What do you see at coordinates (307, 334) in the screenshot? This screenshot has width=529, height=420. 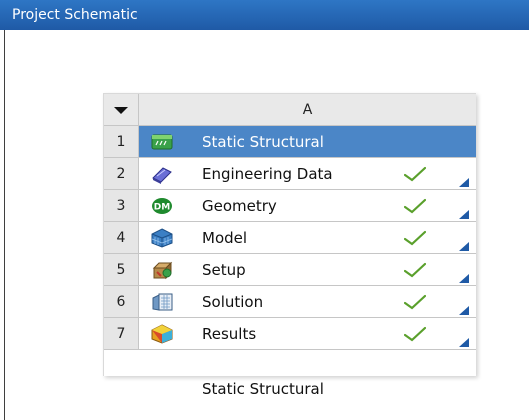 I see `row-cell: Results` at bounding box center [307, 334].